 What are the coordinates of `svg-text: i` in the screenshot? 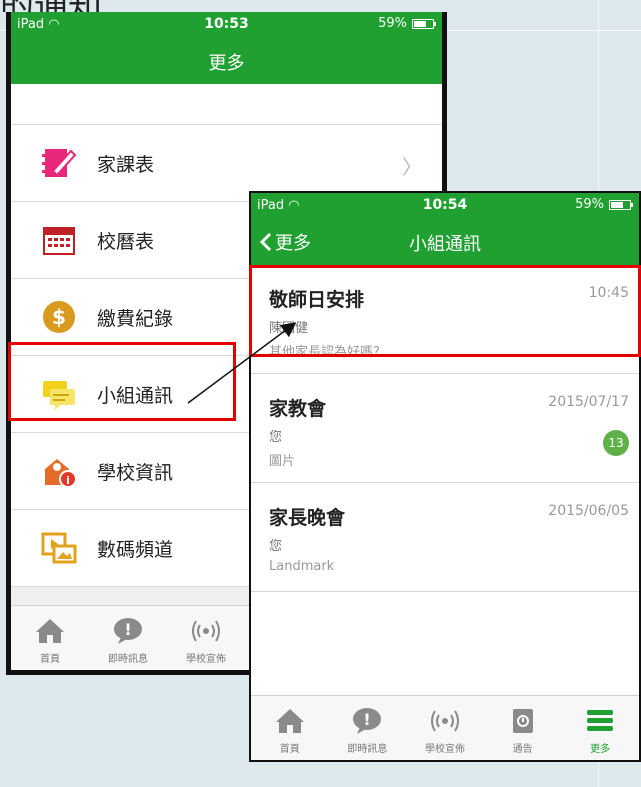 It's located at (68, 480).